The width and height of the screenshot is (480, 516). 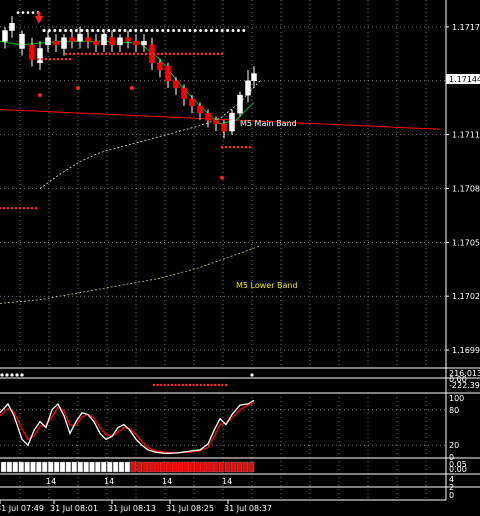 I want to click on red-signal-dot, so click(x=222, y=177).